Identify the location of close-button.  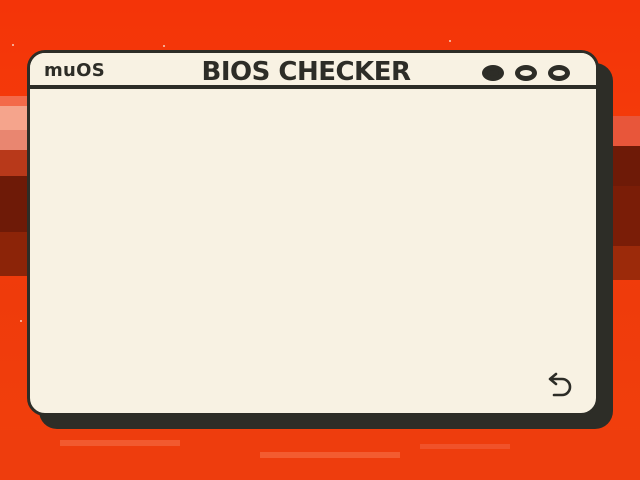
(559, 73).